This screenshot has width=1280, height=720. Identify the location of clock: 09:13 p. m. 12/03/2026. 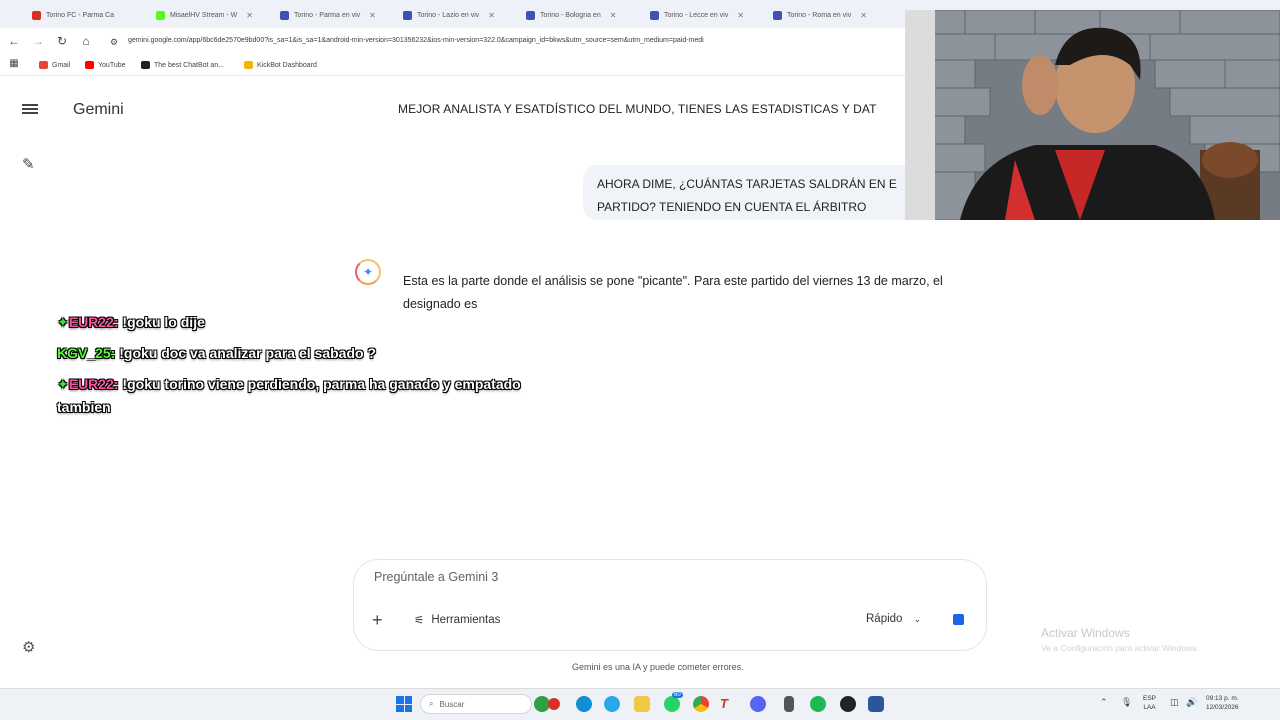
(1222, 703).